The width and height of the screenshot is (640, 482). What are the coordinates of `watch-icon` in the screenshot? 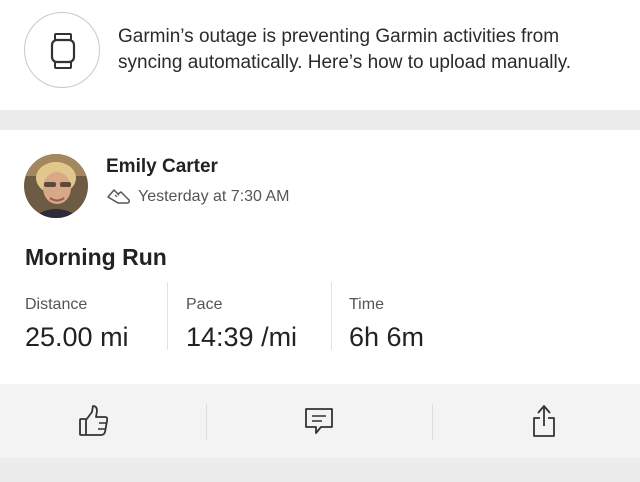 It's located at (63, 51).